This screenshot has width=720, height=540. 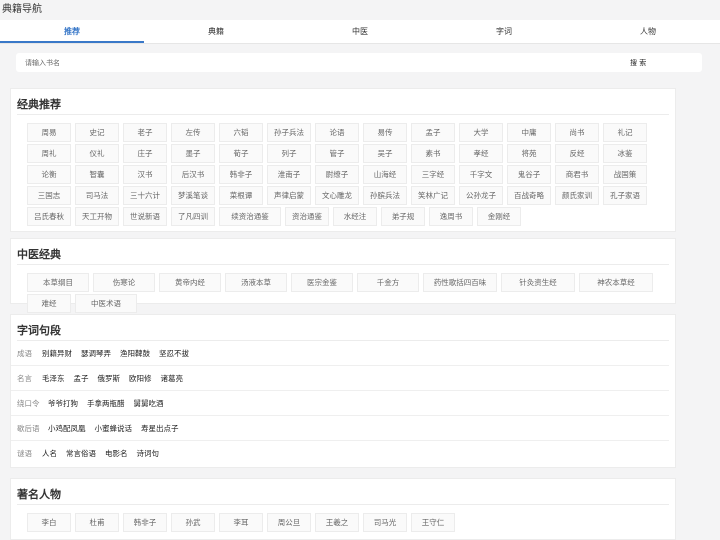 What do you see at coordinates (145, 153) in the screenshot?
I see `classic-tag: 庄子` at bounding box center [145, 153].